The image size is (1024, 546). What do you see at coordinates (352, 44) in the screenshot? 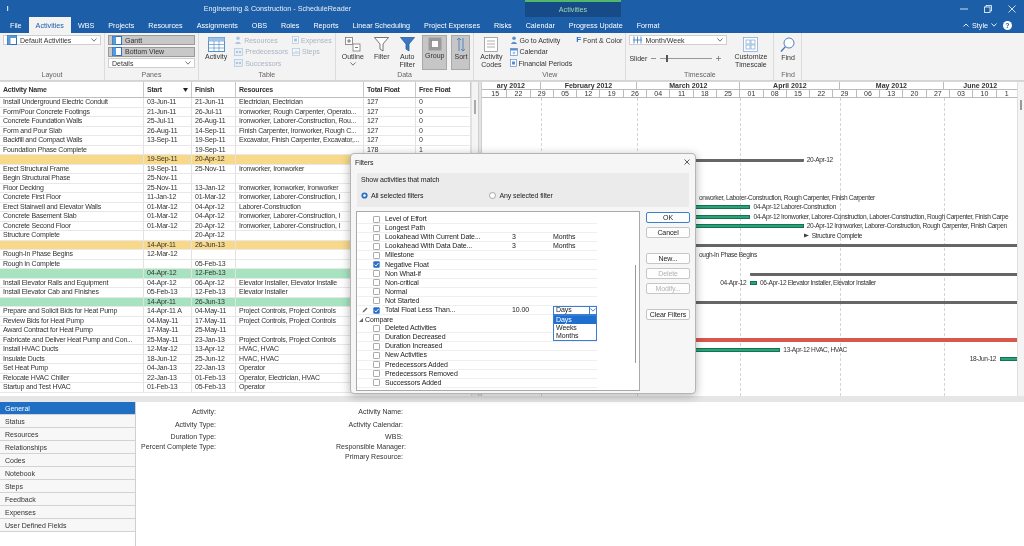
I see `outline-icon` at bounding box center [352, 44].